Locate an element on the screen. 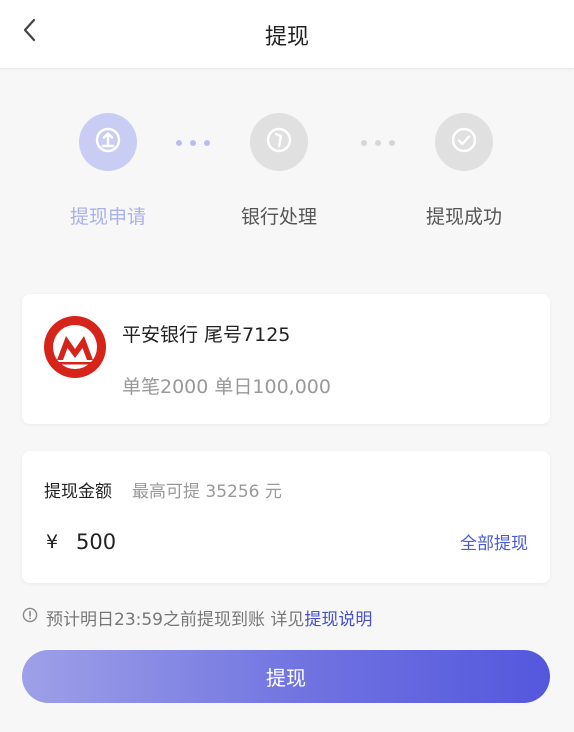 This screenshot has width=574, height=732. step-1-label: 提现申请 is located at coordinates (107, 217).